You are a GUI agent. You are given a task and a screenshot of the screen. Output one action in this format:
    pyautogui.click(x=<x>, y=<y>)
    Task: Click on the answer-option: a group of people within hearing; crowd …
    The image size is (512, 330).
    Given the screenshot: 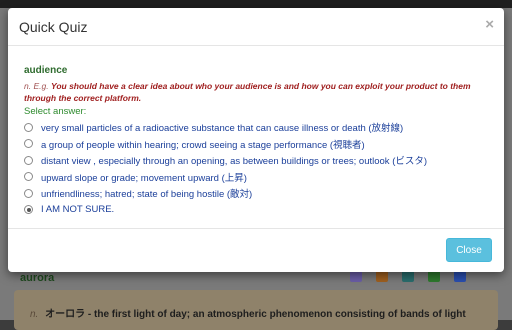 What is the action you would take?
    pyautogui.click(x=259, y=144)
    